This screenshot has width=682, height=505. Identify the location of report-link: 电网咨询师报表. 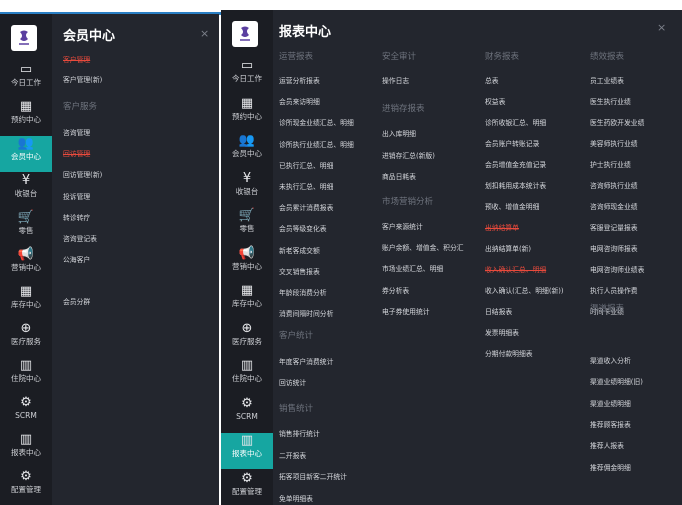
(614, 248).